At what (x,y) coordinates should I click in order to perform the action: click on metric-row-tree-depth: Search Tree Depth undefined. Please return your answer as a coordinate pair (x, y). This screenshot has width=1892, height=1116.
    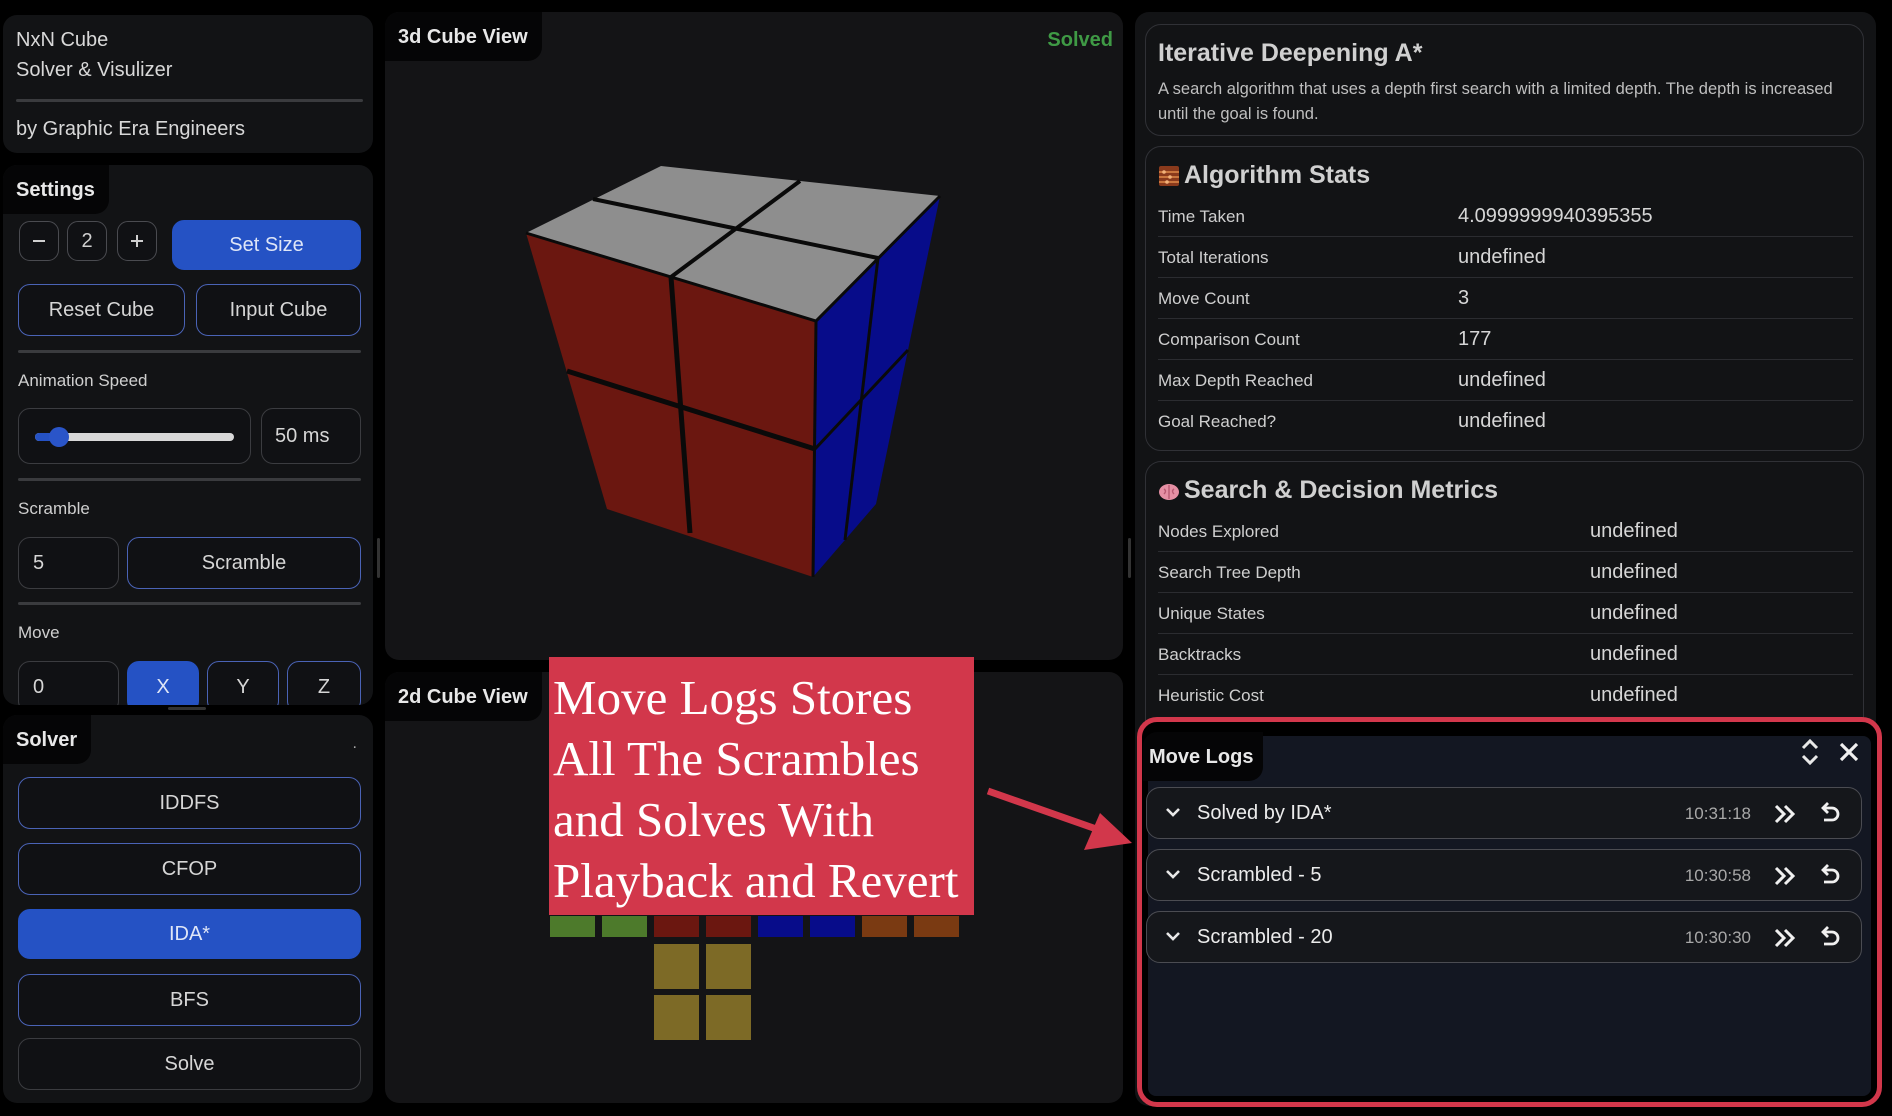
    Looking at the image, I should click on (1505, 573).